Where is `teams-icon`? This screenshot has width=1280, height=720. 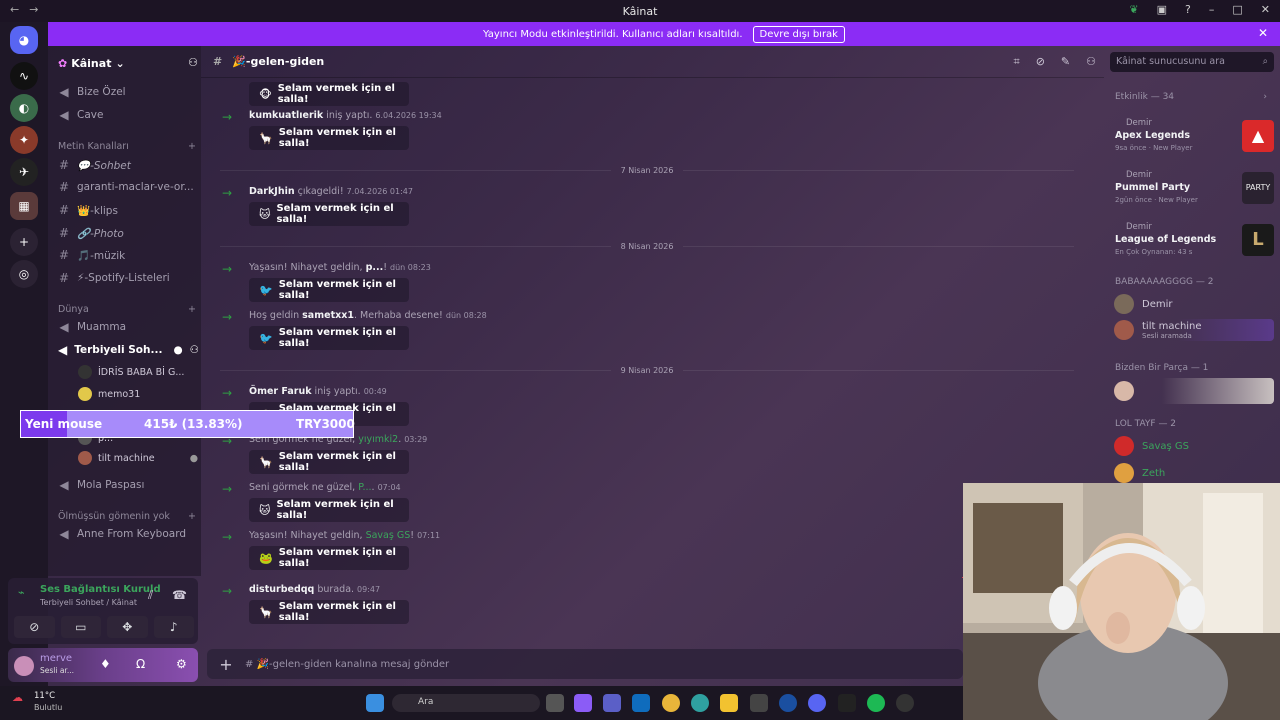
teams-icon is located at coordinates (612, 703).